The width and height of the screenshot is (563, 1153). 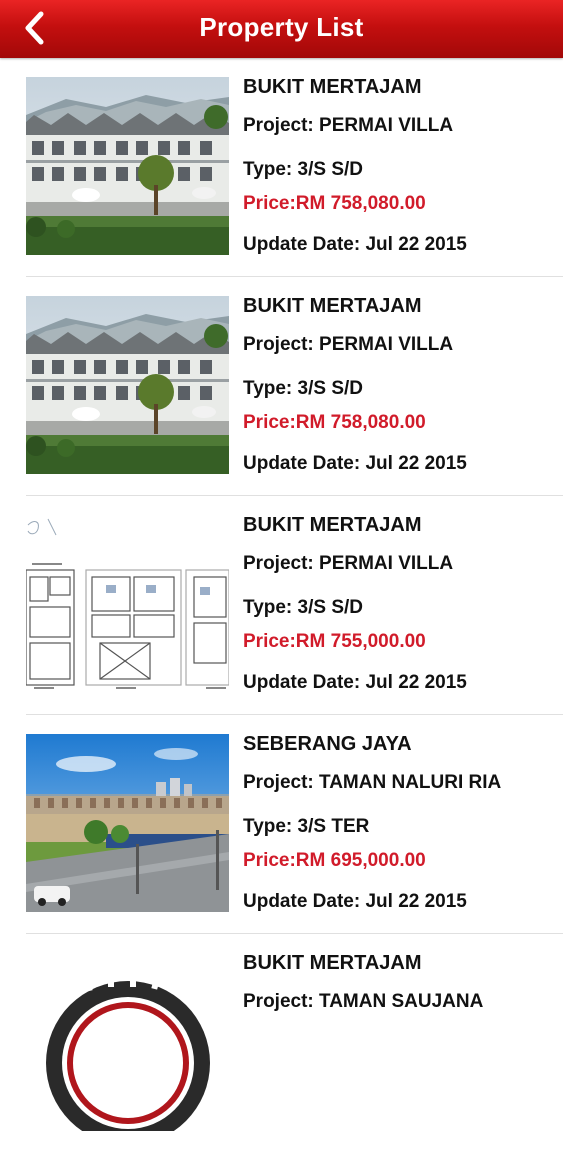 I want to click on property-price: Price:RM 695,000.00, so click(x=334, y=860).